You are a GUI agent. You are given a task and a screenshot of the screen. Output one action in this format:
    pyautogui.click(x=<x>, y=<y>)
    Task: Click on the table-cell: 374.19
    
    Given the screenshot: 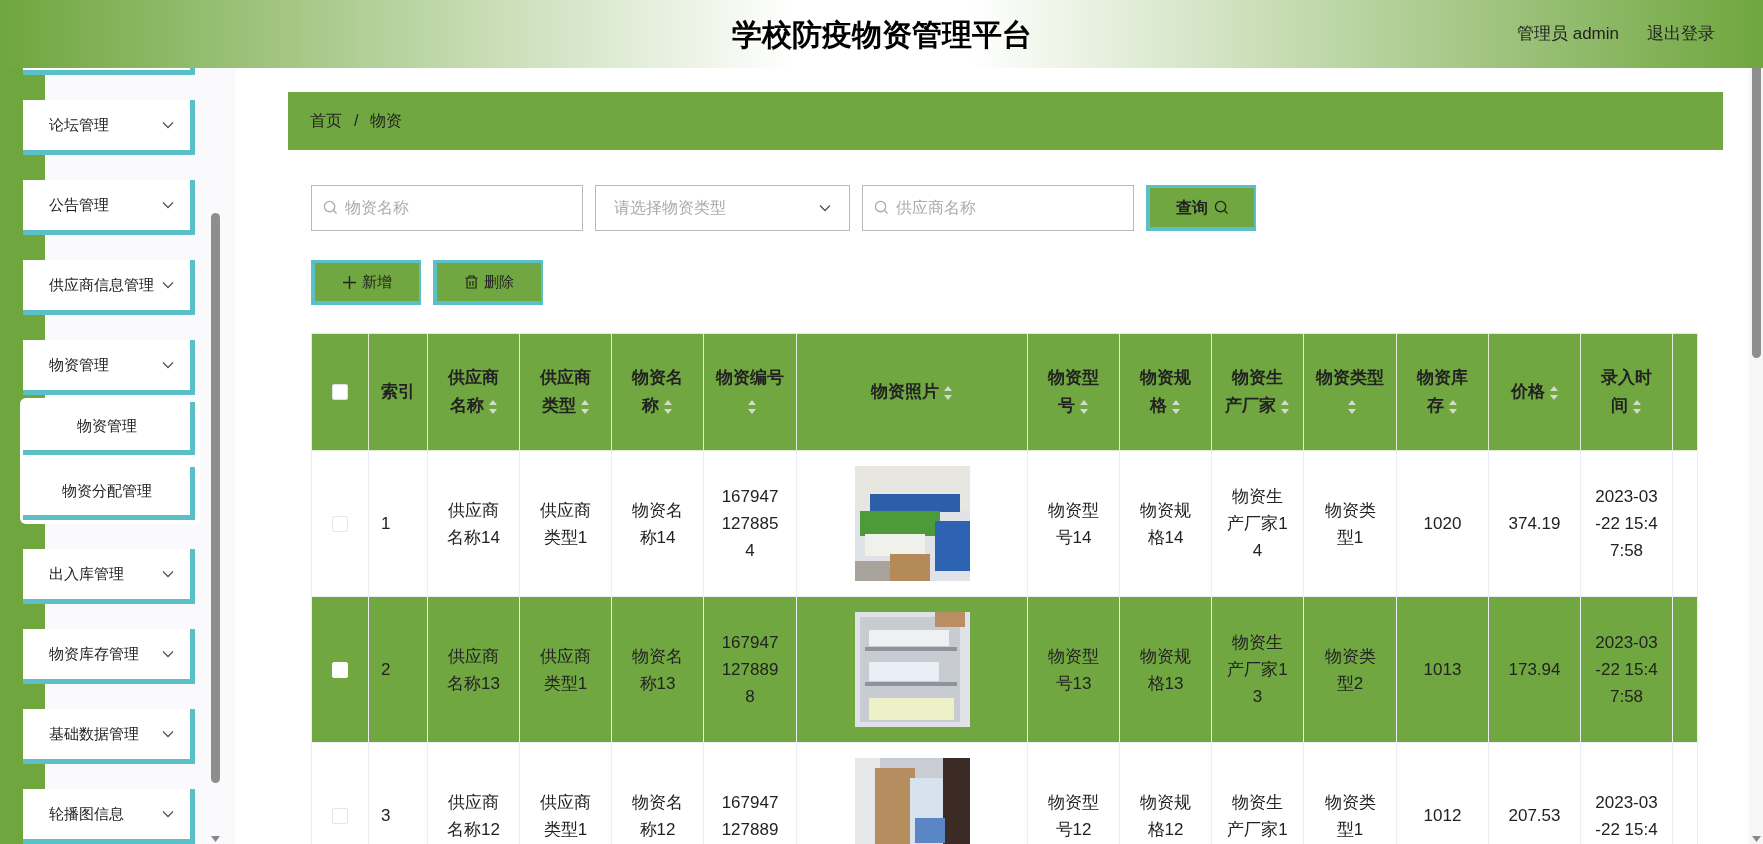 What is the action you would take?
    pyautogui.click(x=1534, y=523)
    